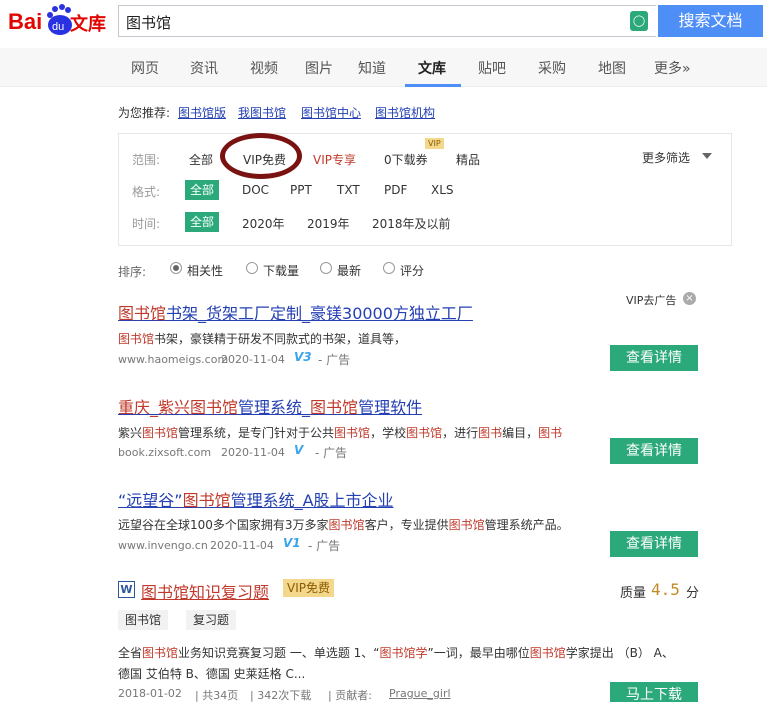  Describe the element at coordinates (205, 591) in the screenshot. I see `doc-title-link: 图书馆知识复习题` at that location.